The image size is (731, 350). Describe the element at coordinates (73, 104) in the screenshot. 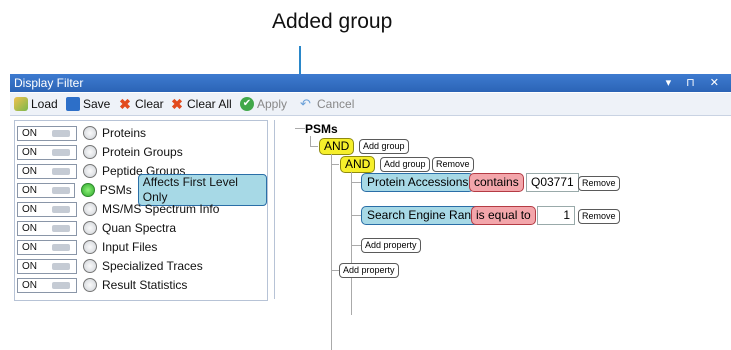

I see `save-icon` at that location.